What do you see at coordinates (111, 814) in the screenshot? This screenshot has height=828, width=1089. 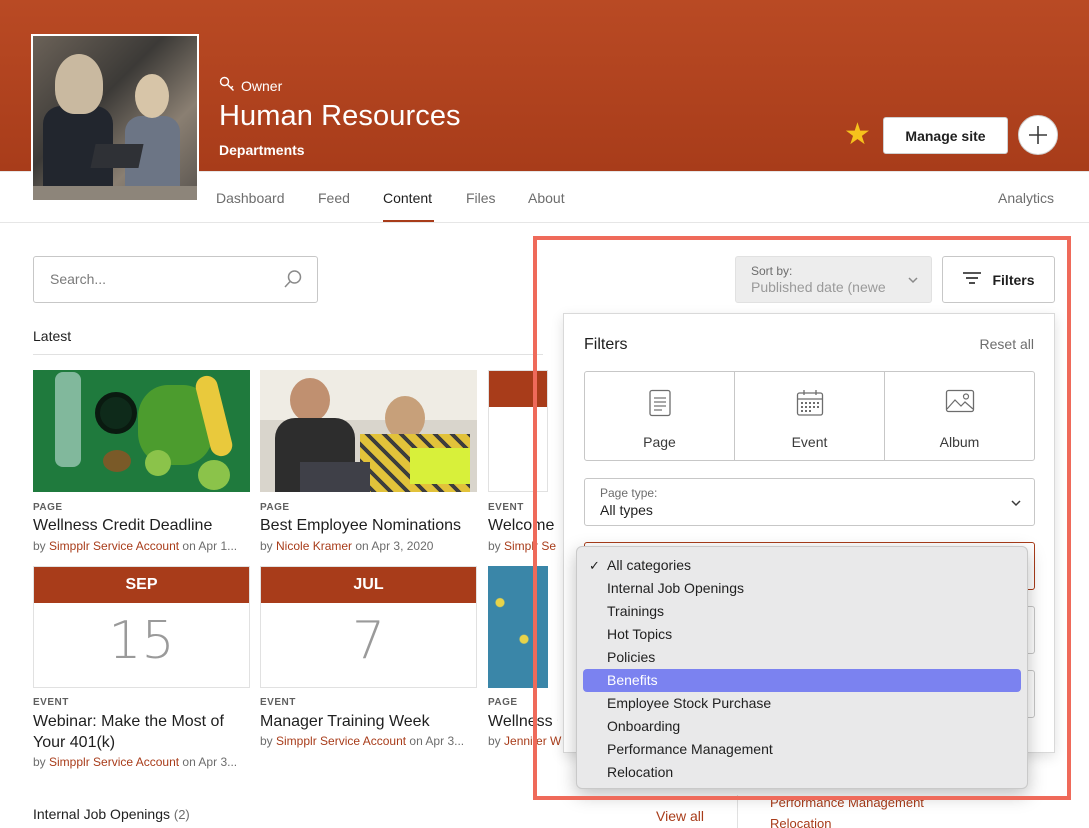 I see `section-heading: Internal Job Openings (2)` at bounding box center [111, 814].